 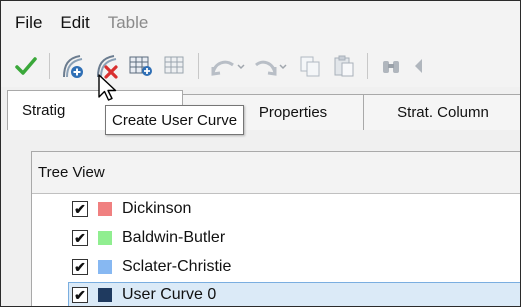 I want to click on tree-item-user-curve-0: ✔ User Curve 0, so click(x=294, y=294).